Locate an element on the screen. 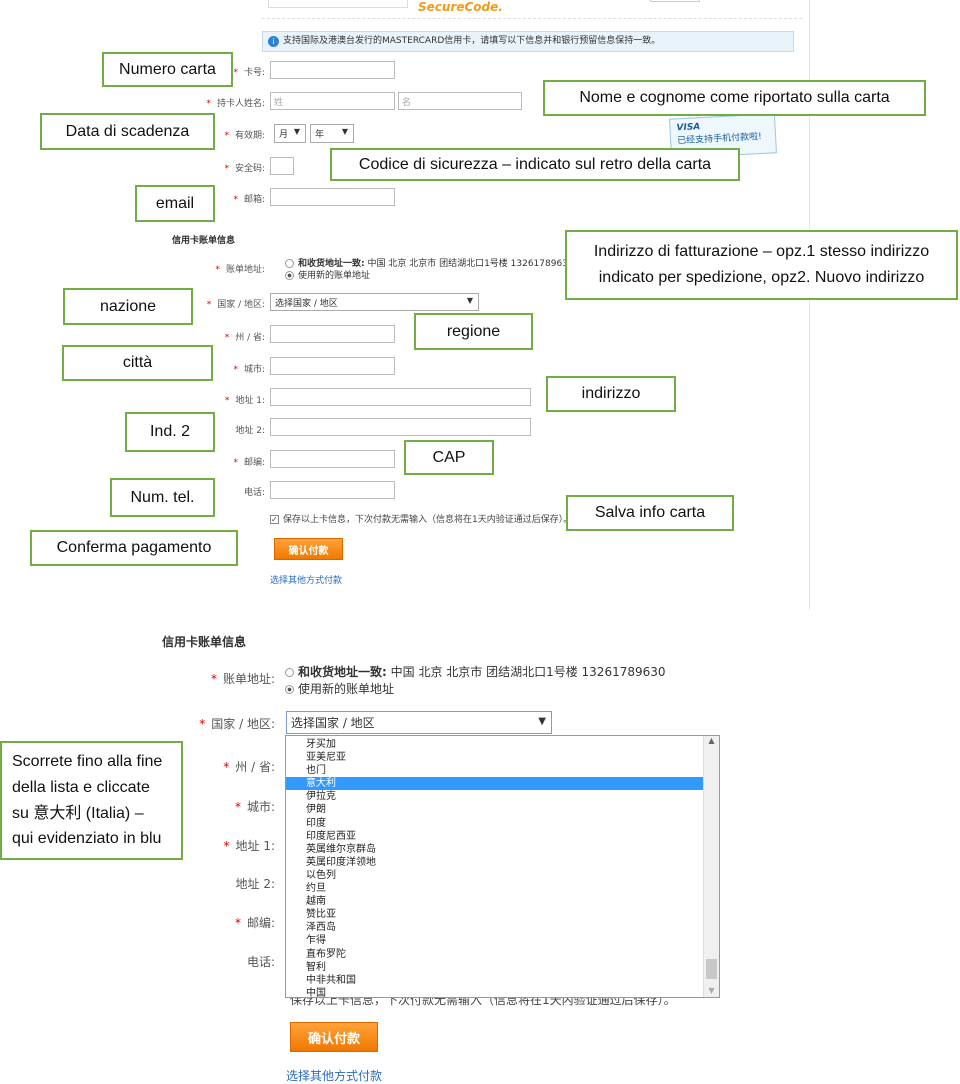 The width and height of the screenshot is (960, 1084). other-payment-link-zoomed: 选择其他方式付款 is located at coordinates (334, 1075).